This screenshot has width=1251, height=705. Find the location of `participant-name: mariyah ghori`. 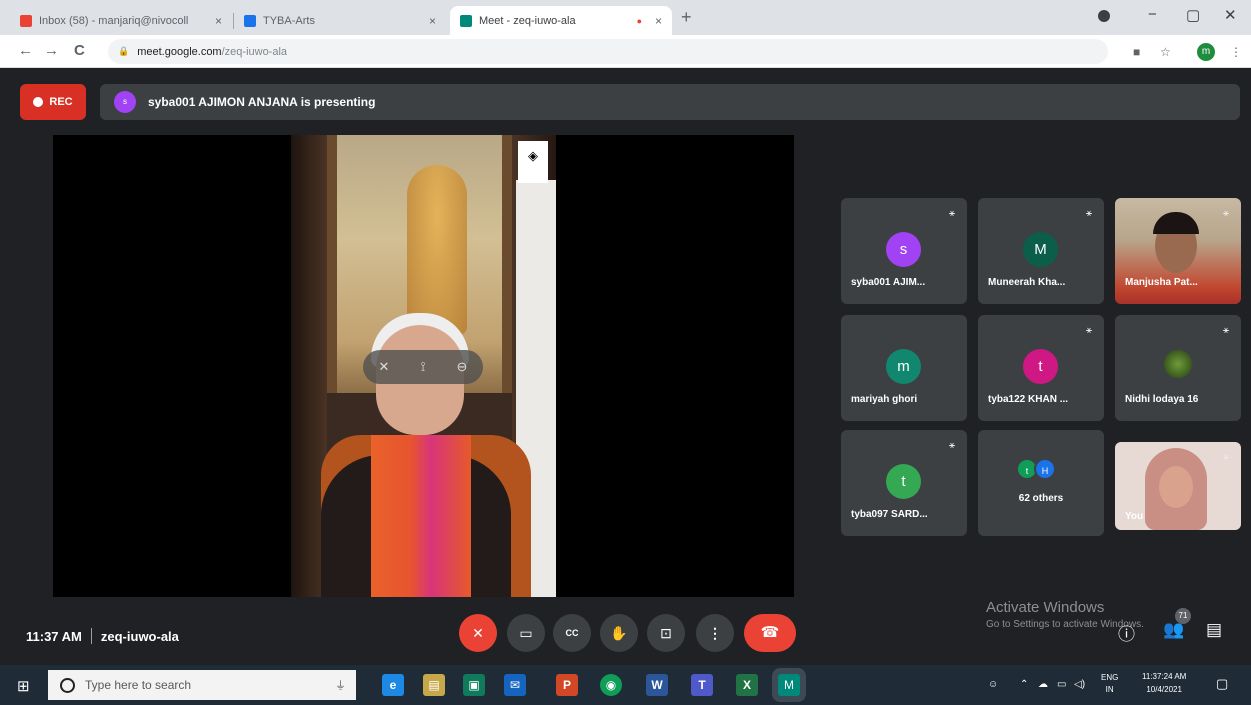

participant-name: mariyah ghori is located at coordinates (884, 399).